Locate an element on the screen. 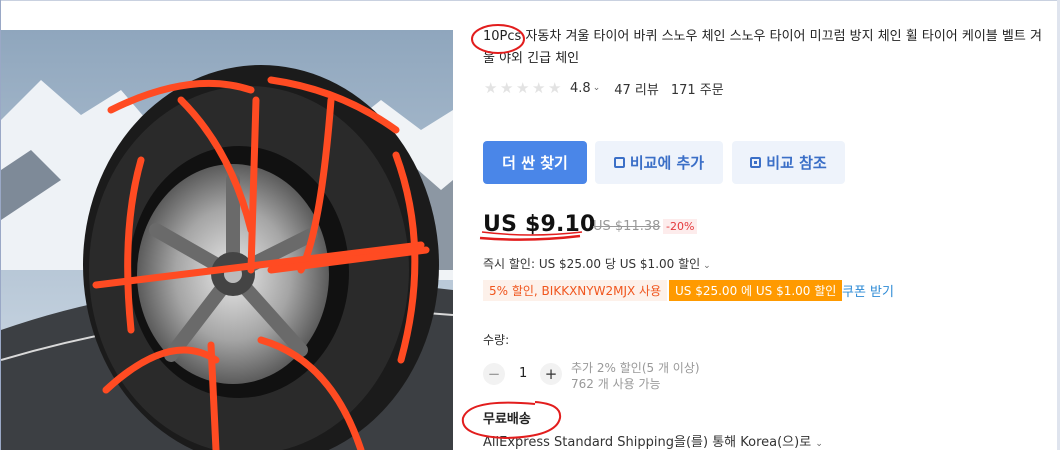  rating-row: ★ ★ ★ ★ ★ 4.8 ⌄ 47 리뷰 171 주문 is located at coordinates (604, 88).